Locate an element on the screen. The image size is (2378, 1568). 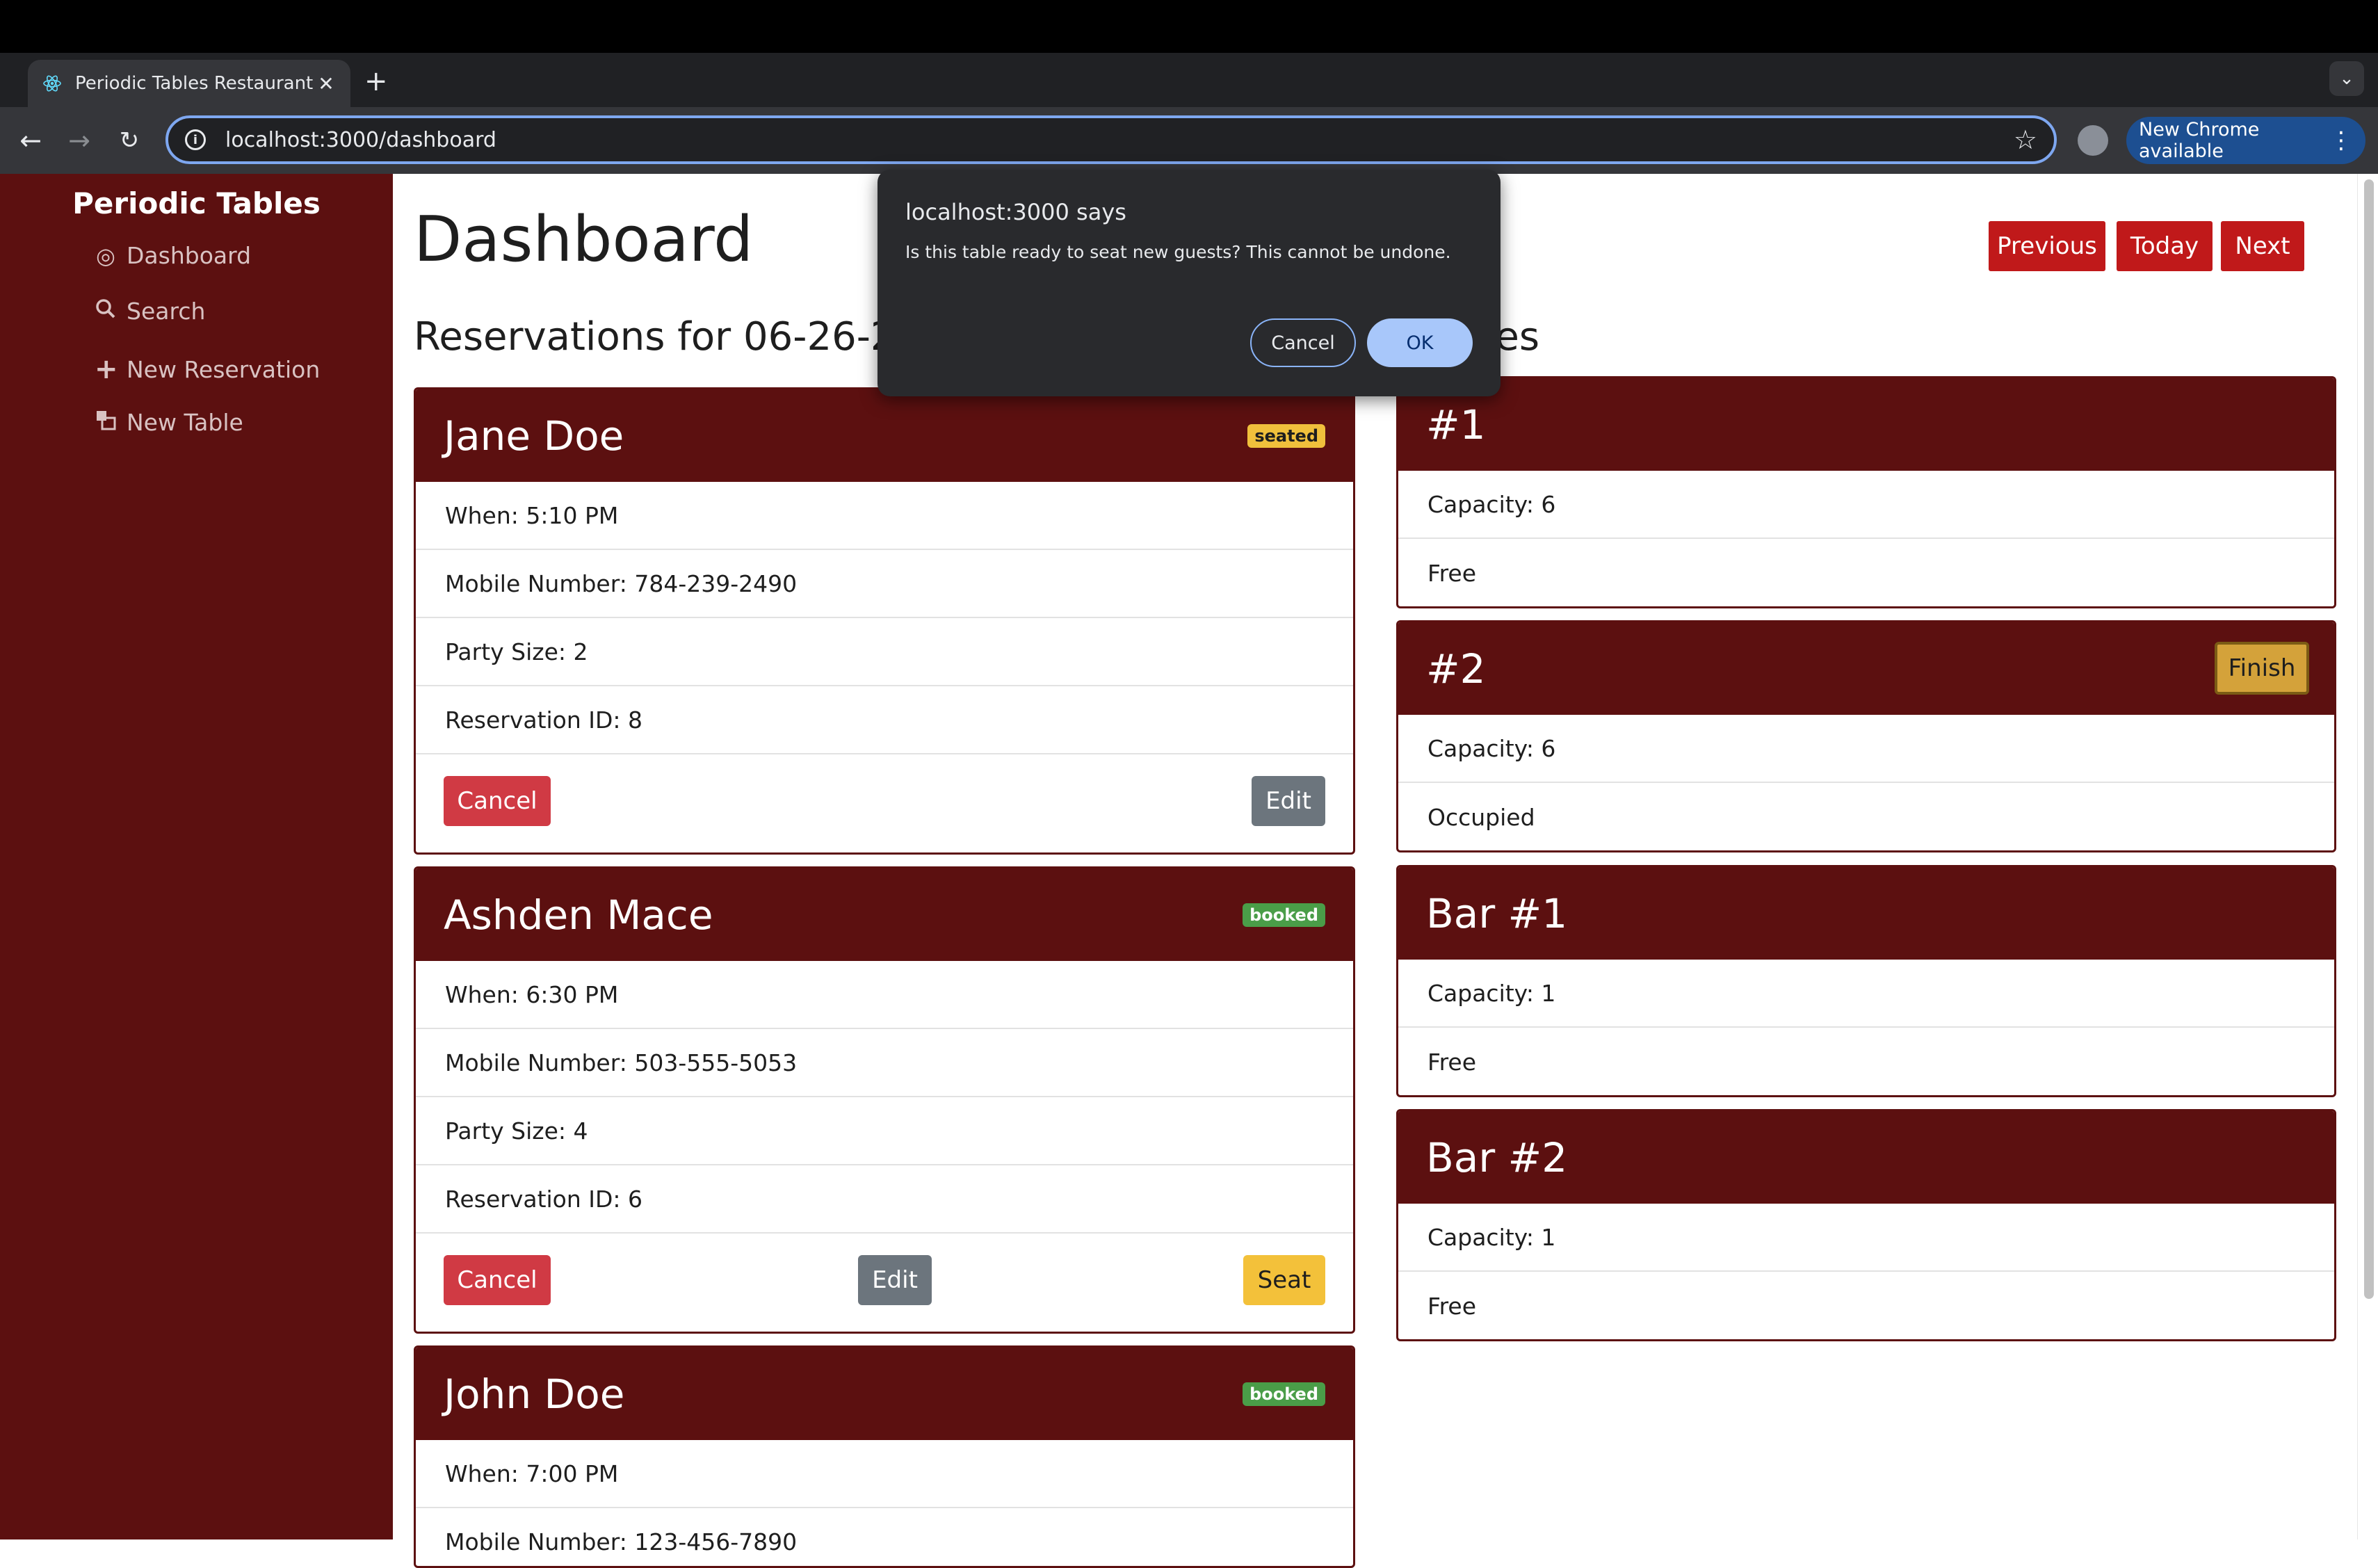
sidebar-item-new-table: New Table is located at coordinates (169, 422).